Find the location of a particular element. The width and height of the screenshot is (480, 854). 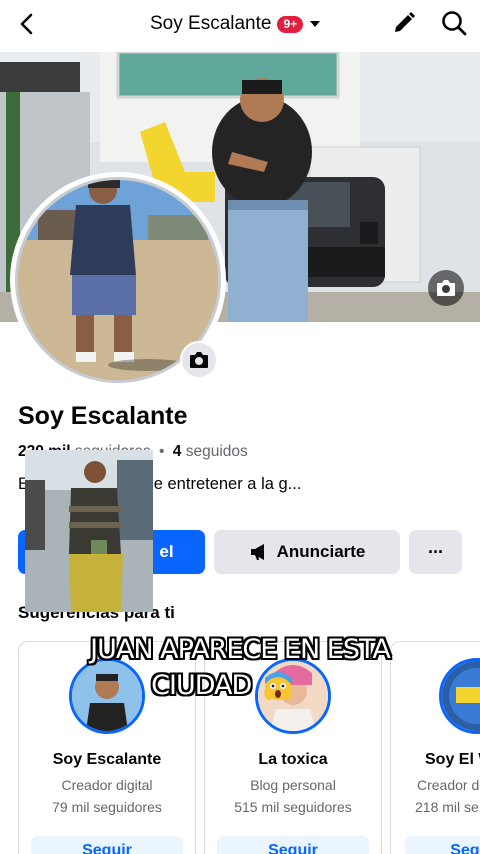

more-dots-icon: ··· is located at coordinates (436, 551).